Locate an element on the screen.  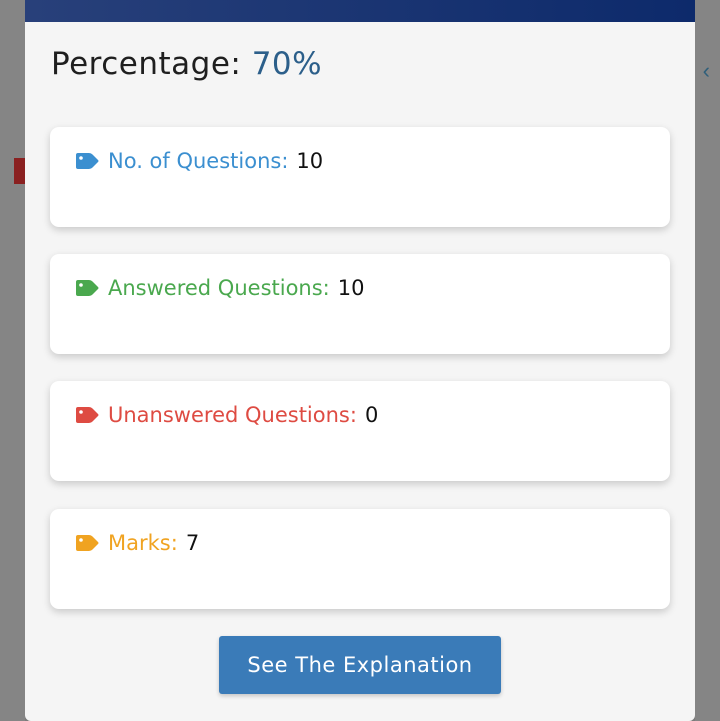
stat-card-unanswered-questions: Unanswered Questions: 0 is located at coordinates (360, 431).